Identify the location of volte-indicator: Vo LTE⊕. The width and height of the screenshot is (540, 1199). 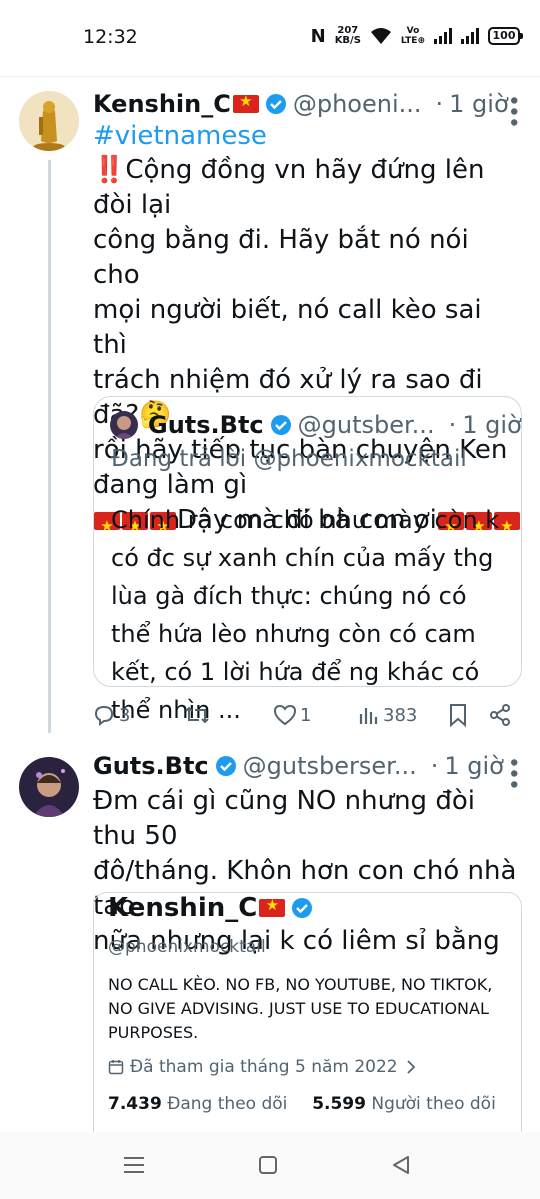
(413, 36).